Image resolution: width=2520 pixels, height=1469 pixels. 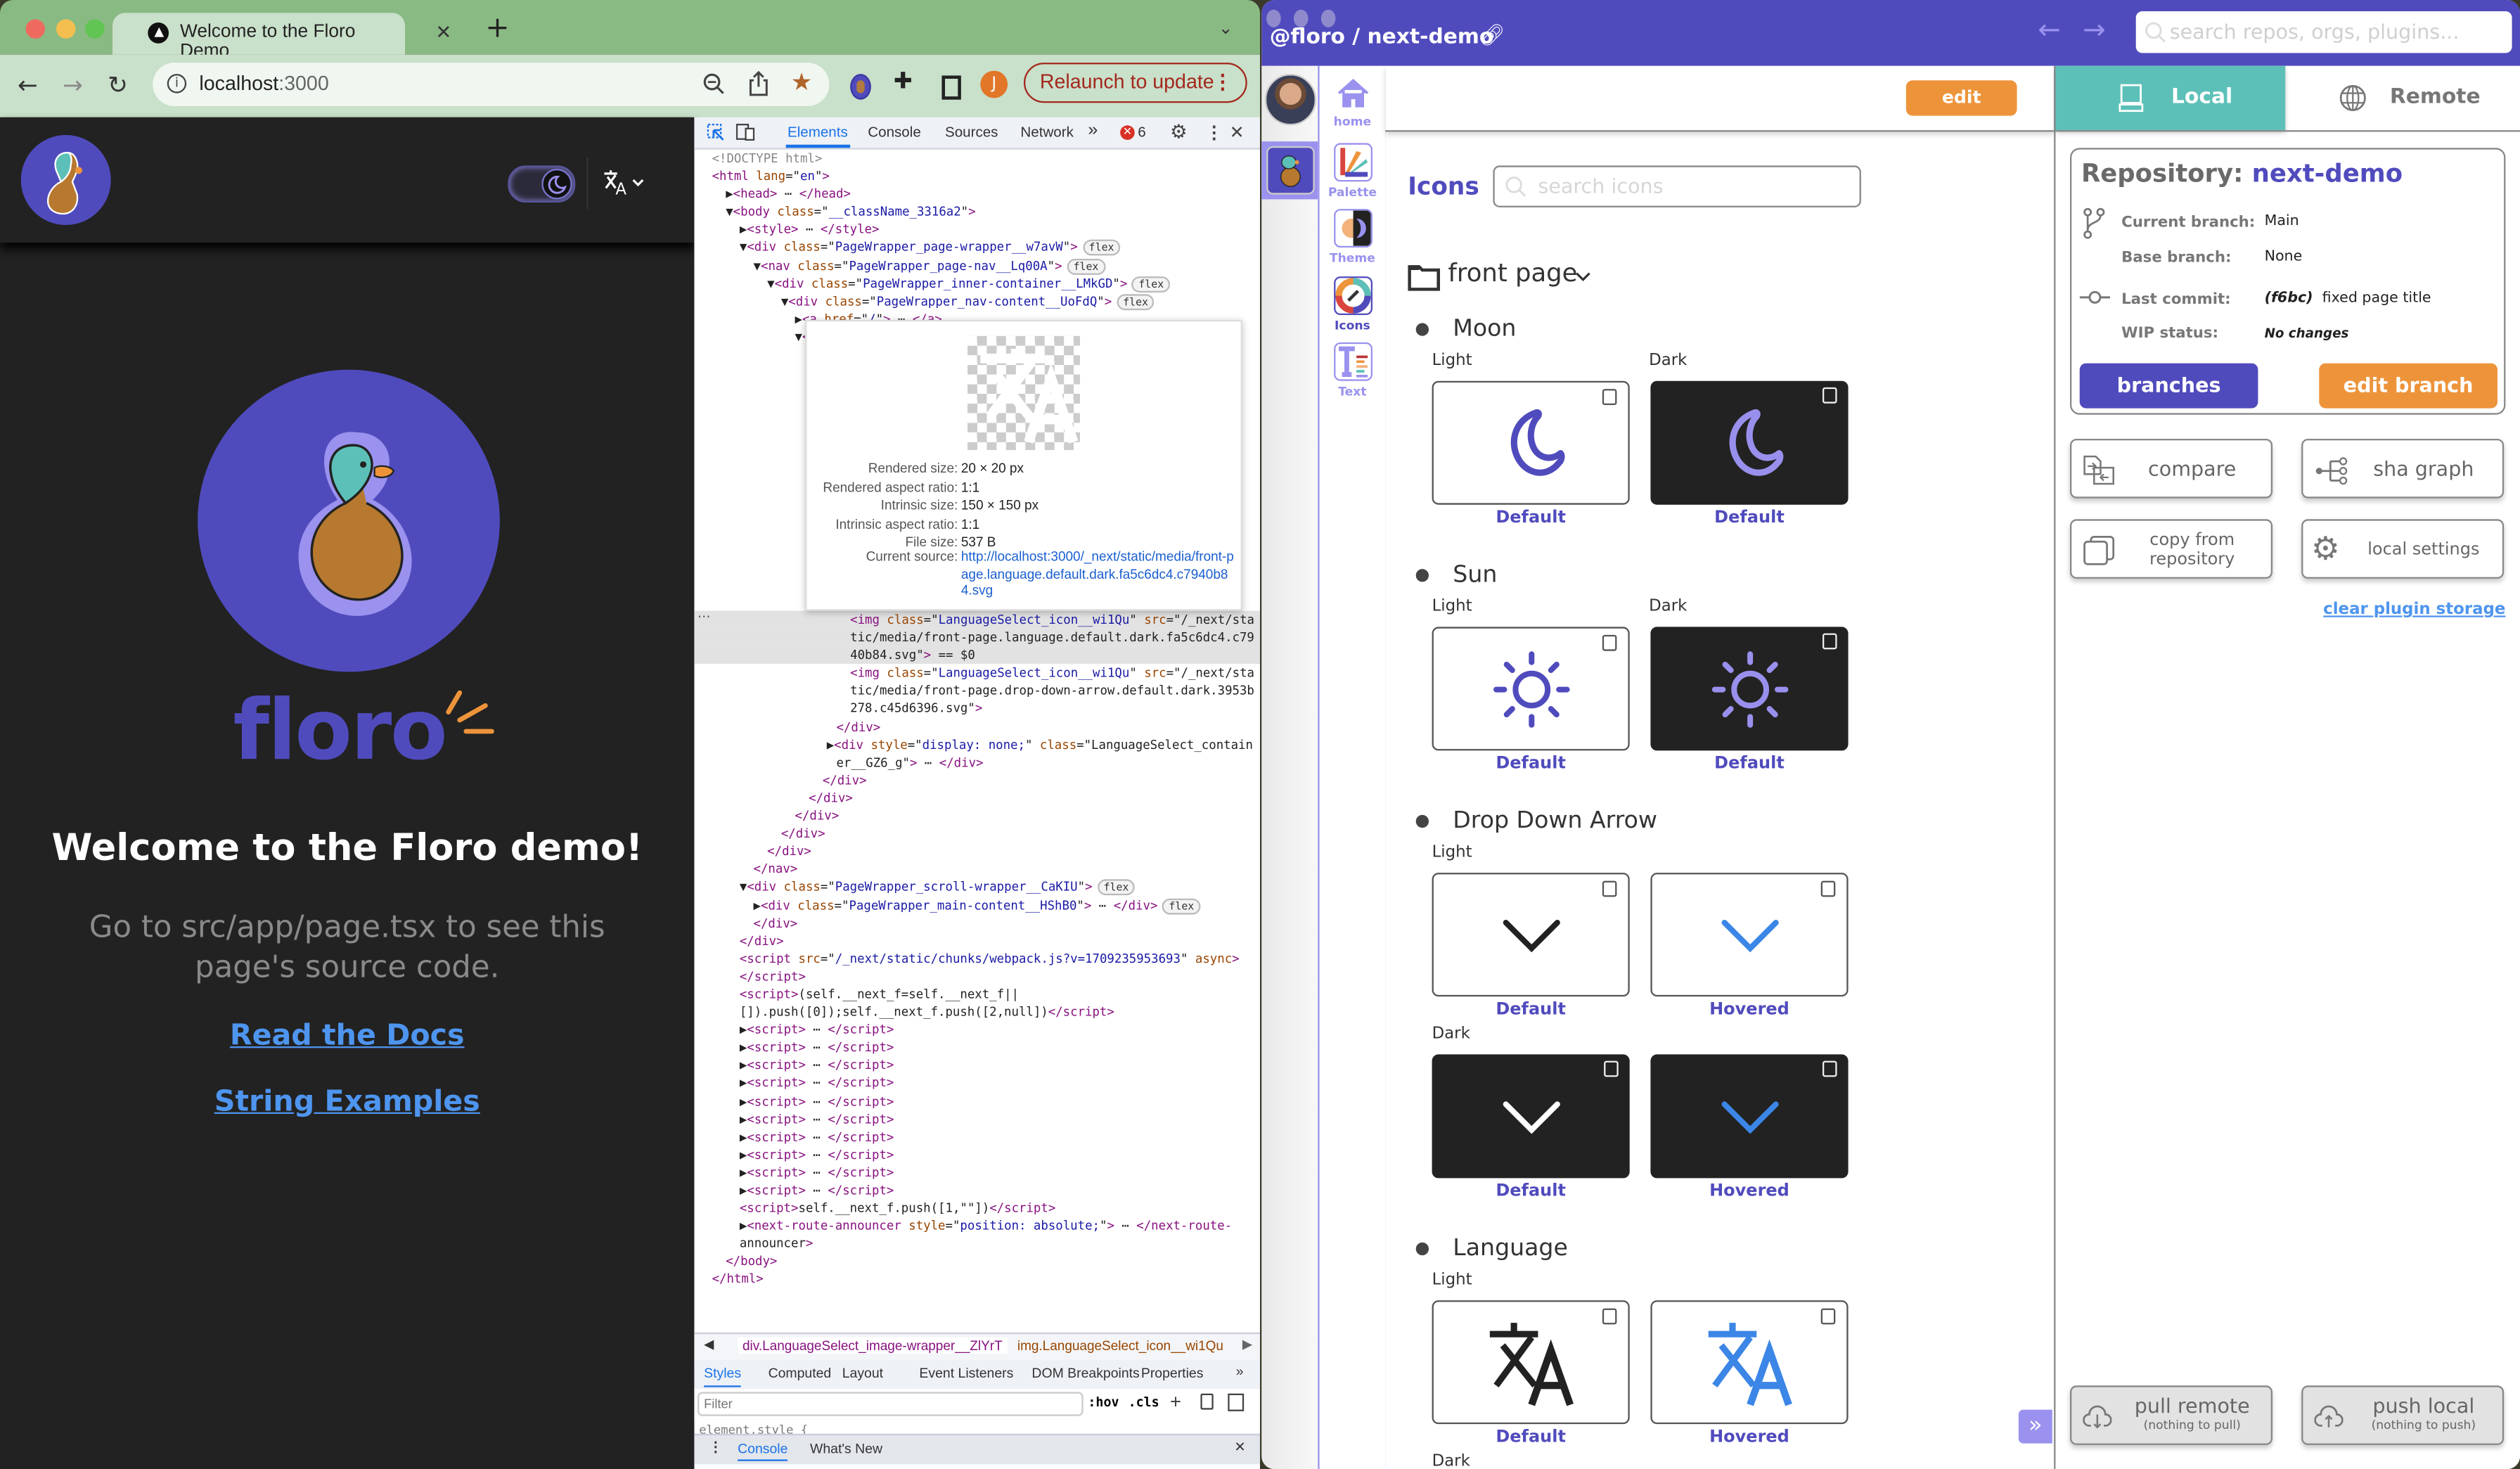 What do you see at coordinates (35, 29) in the screenshot?
I see `close-window-button` at bounding box center [35, 29].